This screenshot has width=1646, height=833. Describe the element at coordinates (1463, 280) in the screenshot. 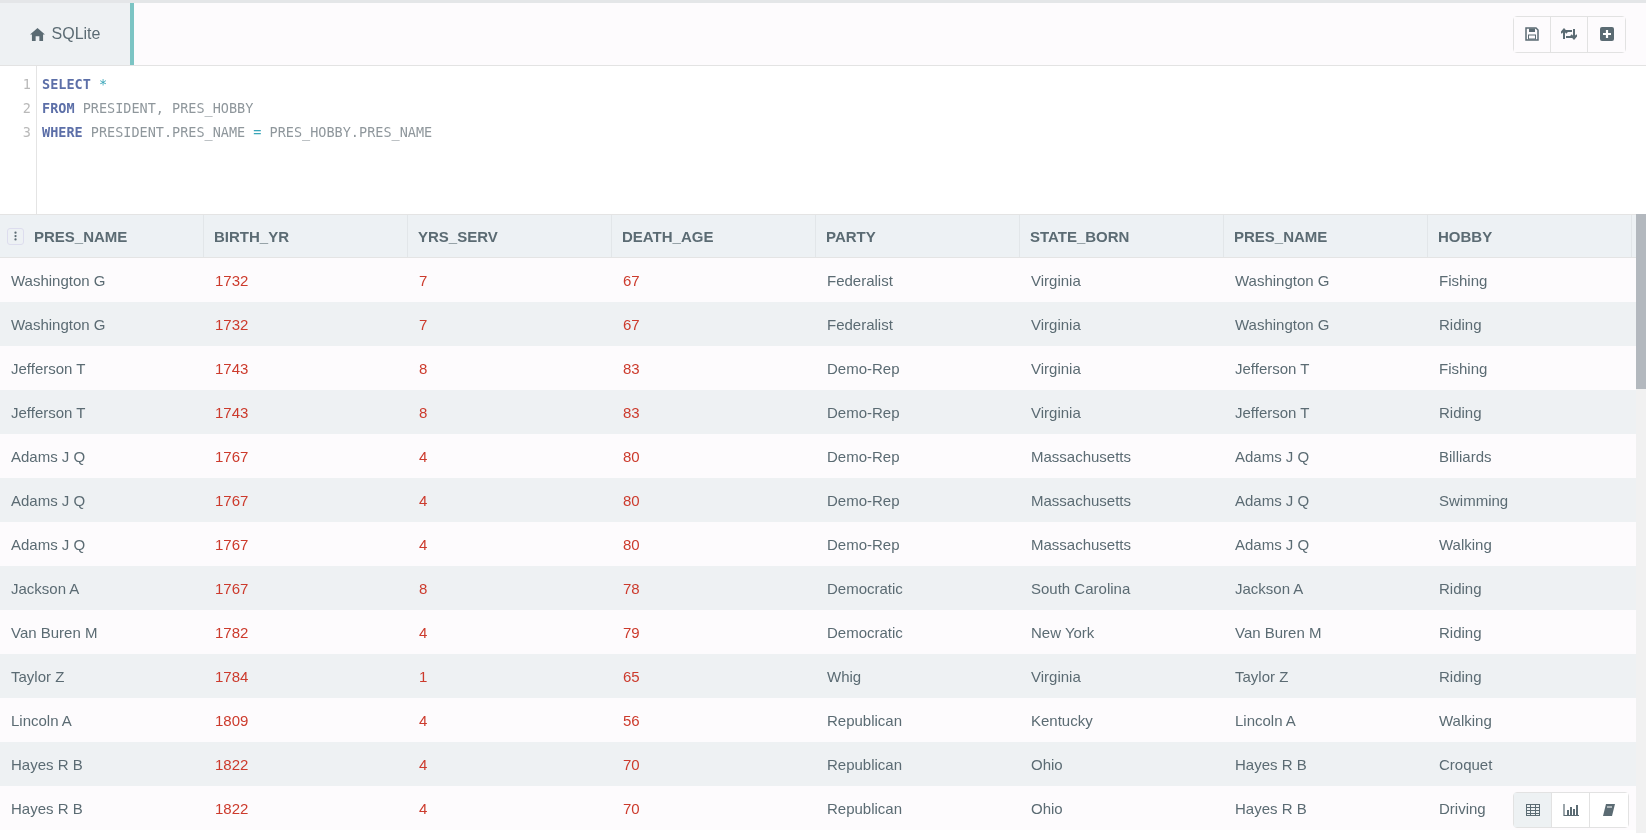

I see `table-cell: Fishing` at that location.